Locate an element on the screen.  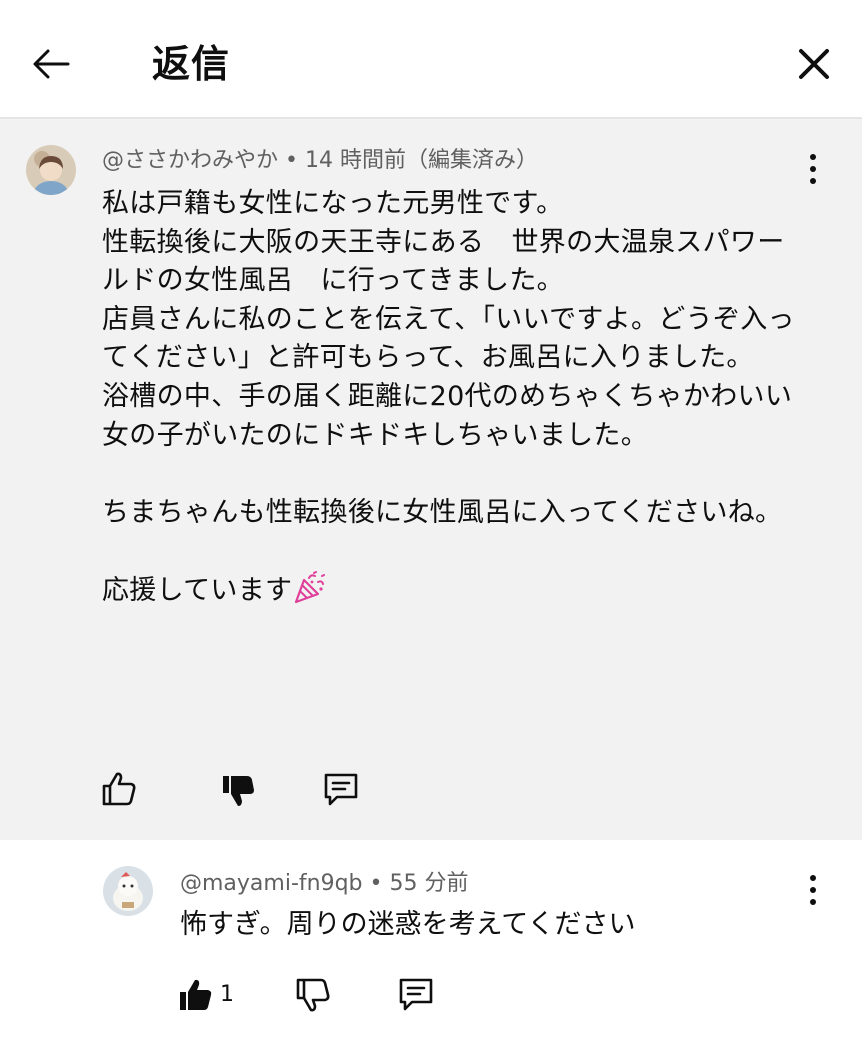
close-icon is located at coordinates (814, 64).